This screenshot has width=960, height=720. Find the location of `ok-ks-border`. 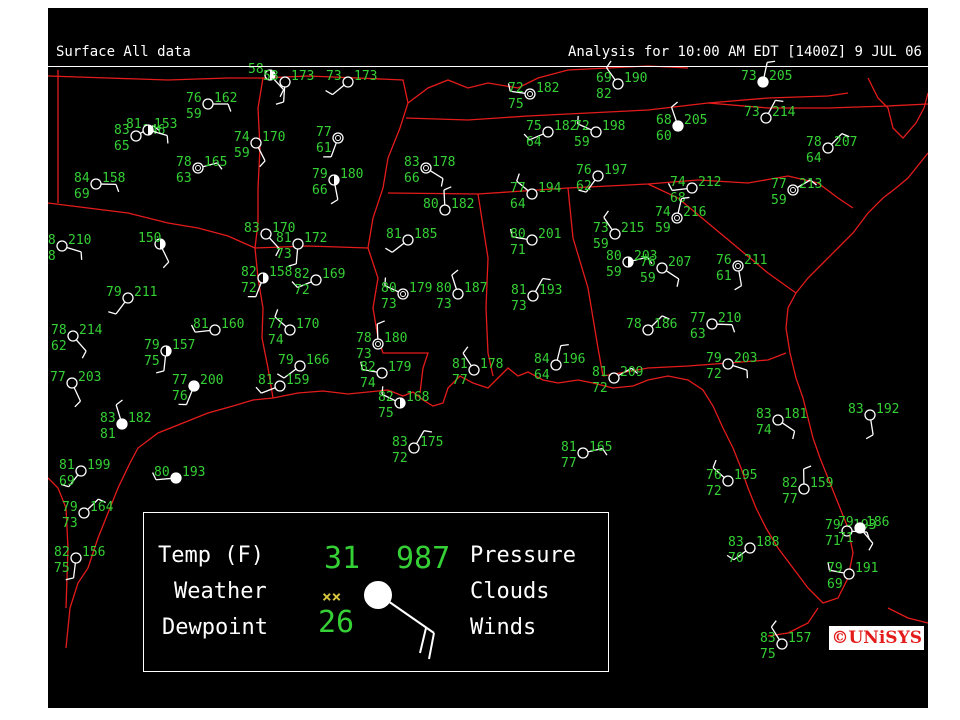

ok-ks-border is located at coordinates (155, 78).